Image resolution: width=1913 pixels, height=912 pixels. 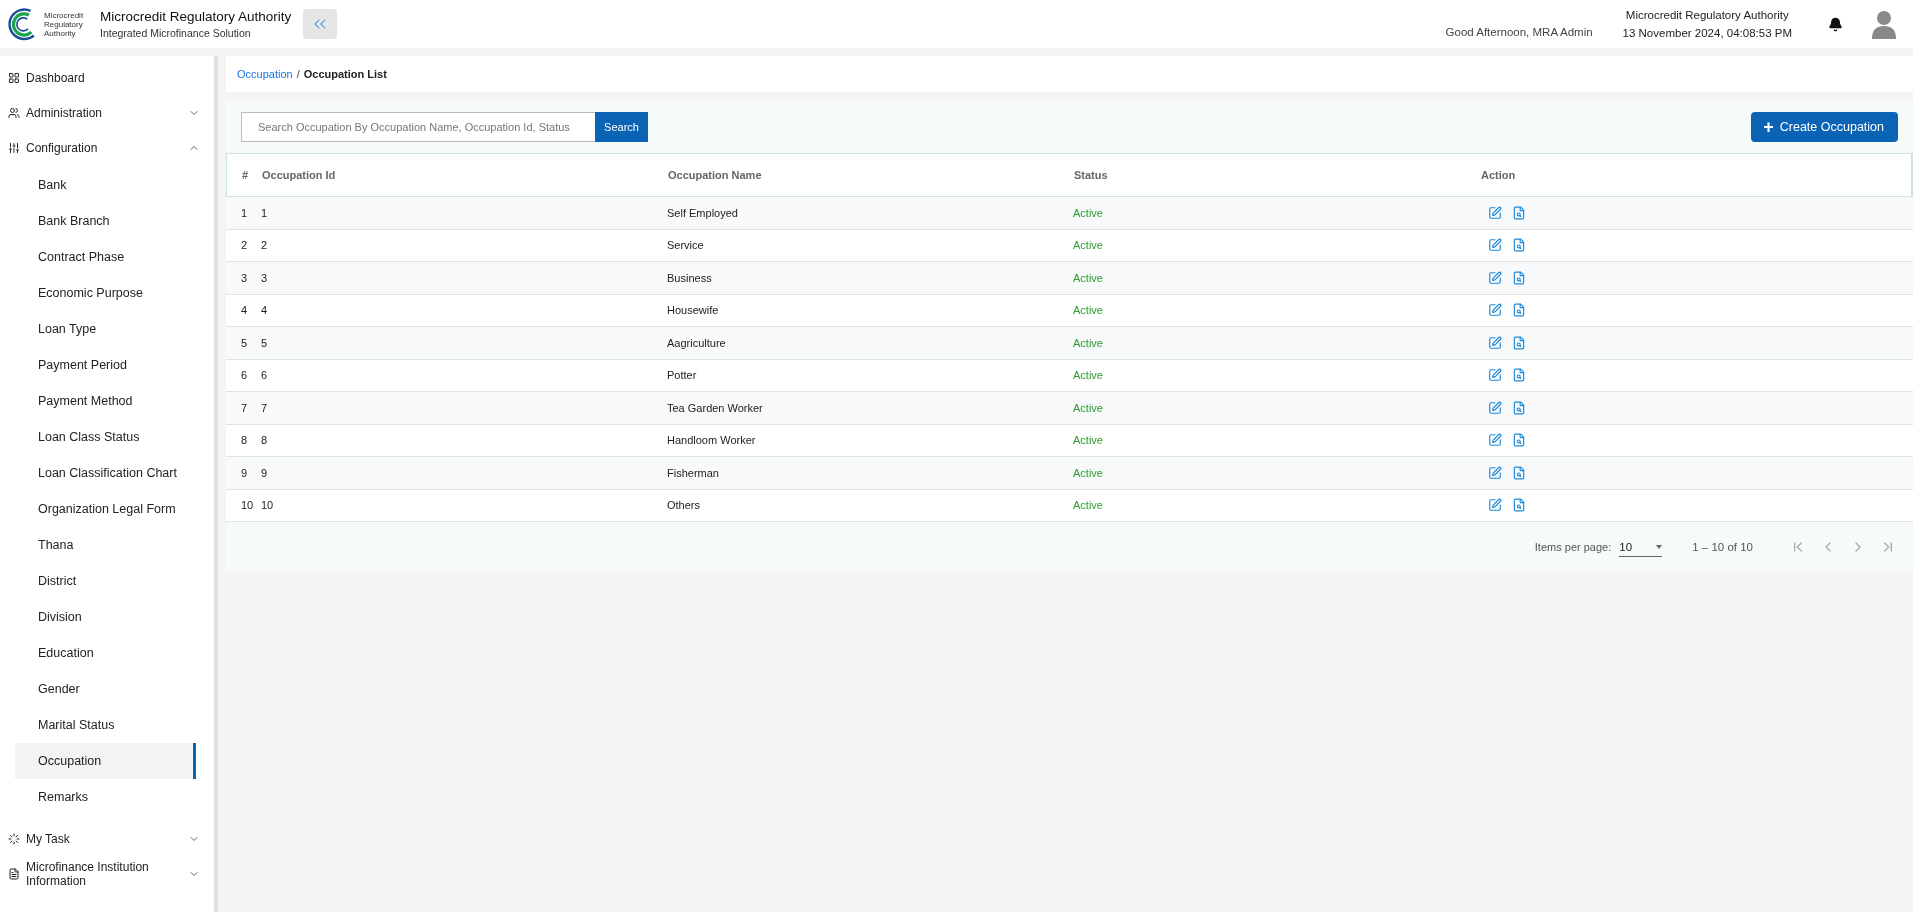 What do you see at coordinates (64, 24) in the screenshot?
I see `logo-text: Microcredit Regulatory Authority` at bounding box center [64, 24].